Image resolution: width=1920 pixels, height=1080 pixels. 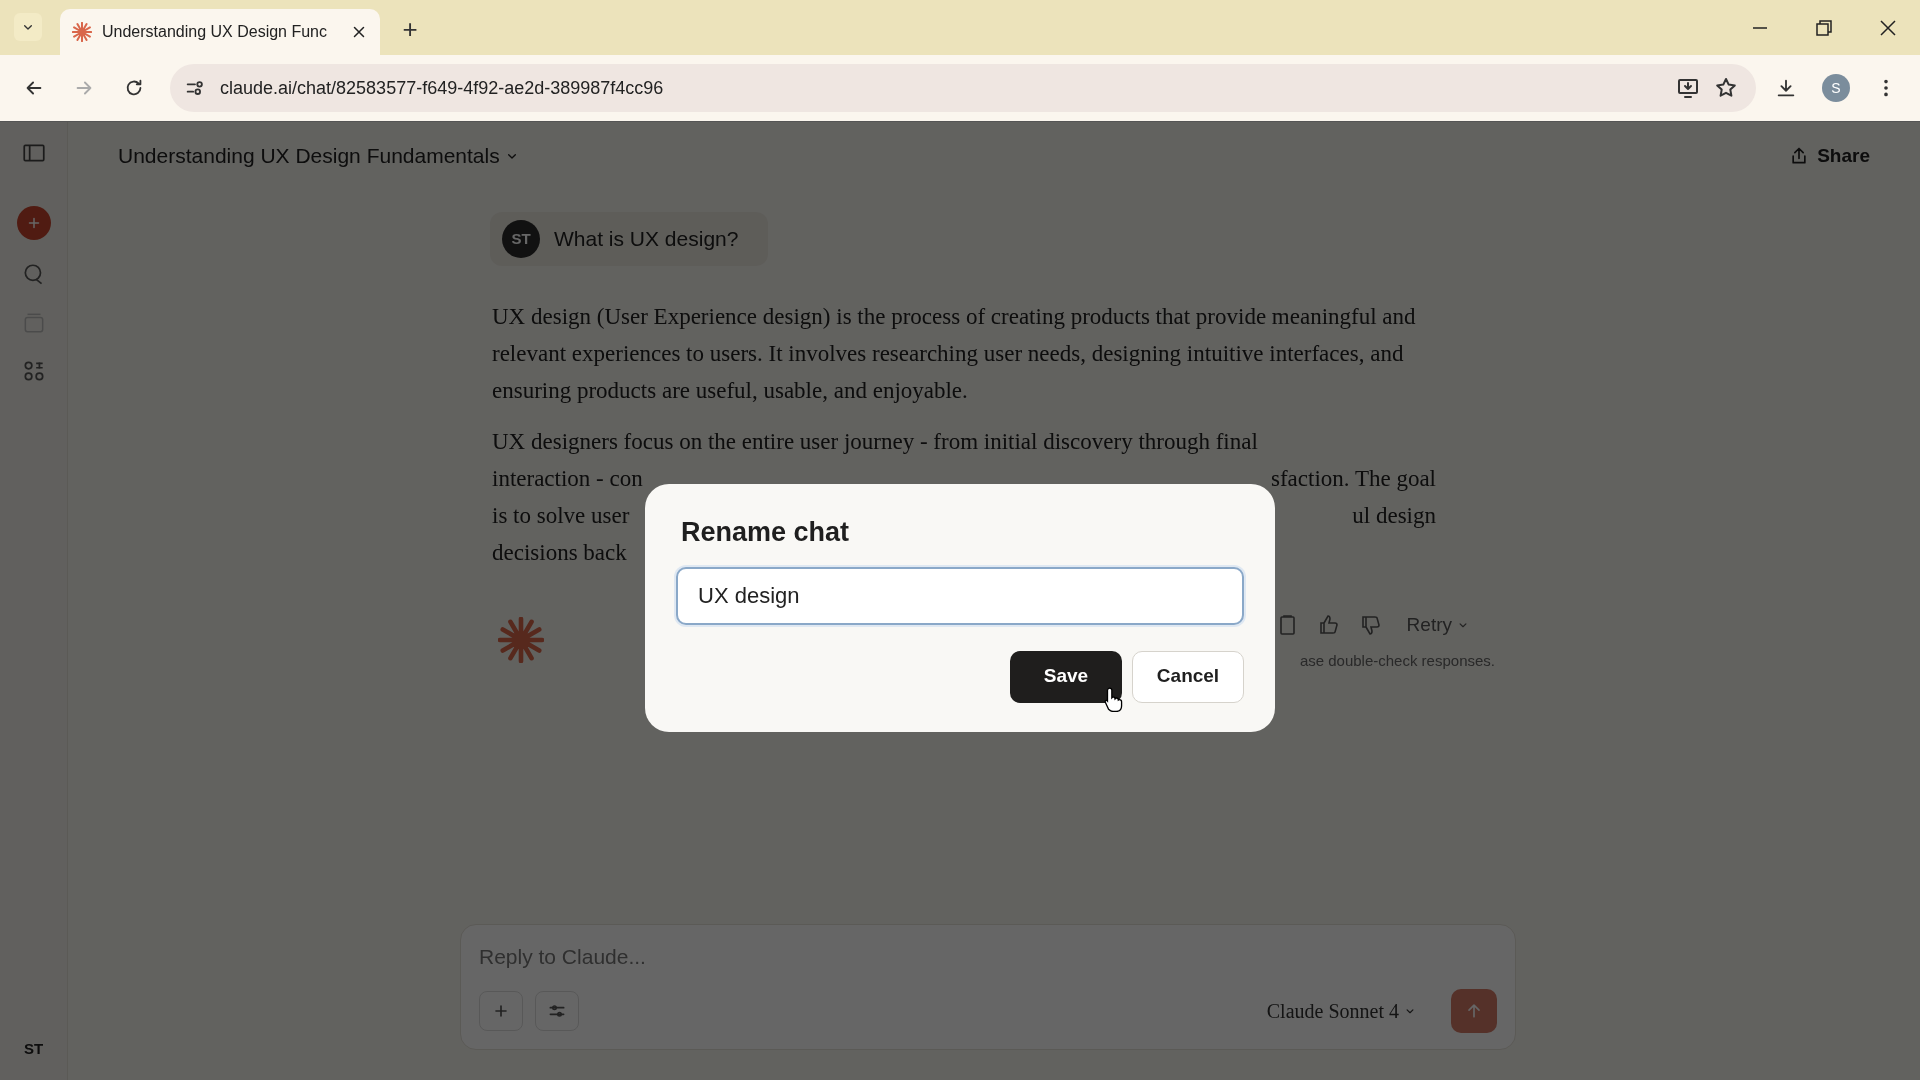 I want to click on address-bar: claude.ai/chat/82583577-f649-4f92-ae2d-389987f4cc96, so click(x=963, y=88).